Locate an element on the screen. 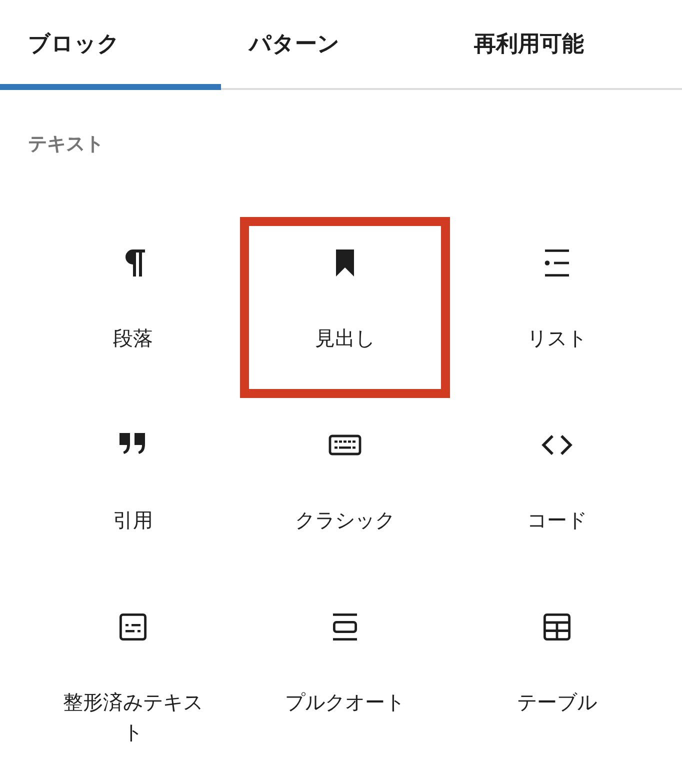 The width and height of the screenshot is (682, 760). tab: パターン is located at coordinates (333, 45).